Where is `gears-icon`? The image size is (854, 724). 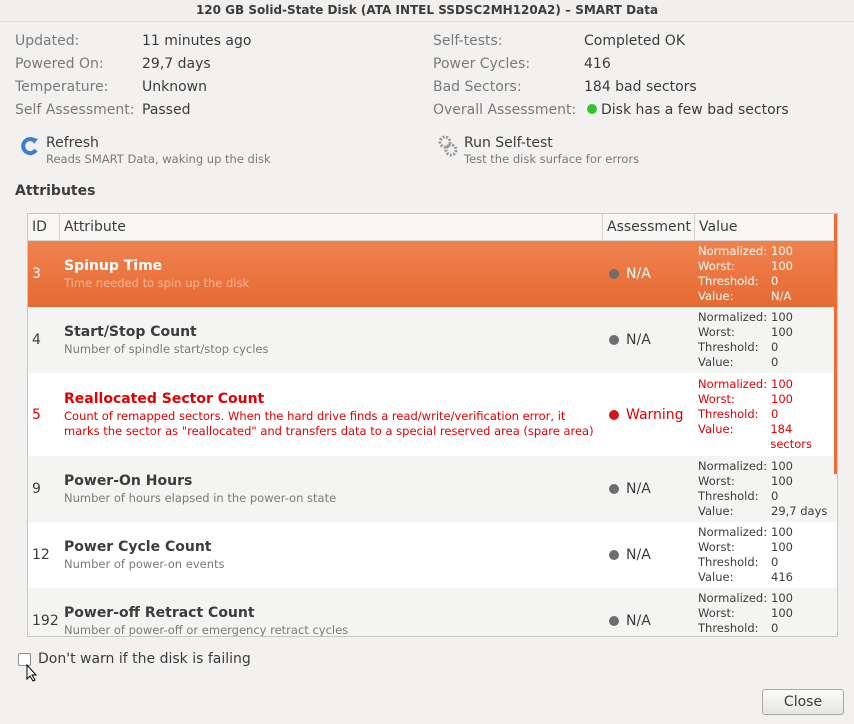
gears-icon is located at coordinates (448, 146).